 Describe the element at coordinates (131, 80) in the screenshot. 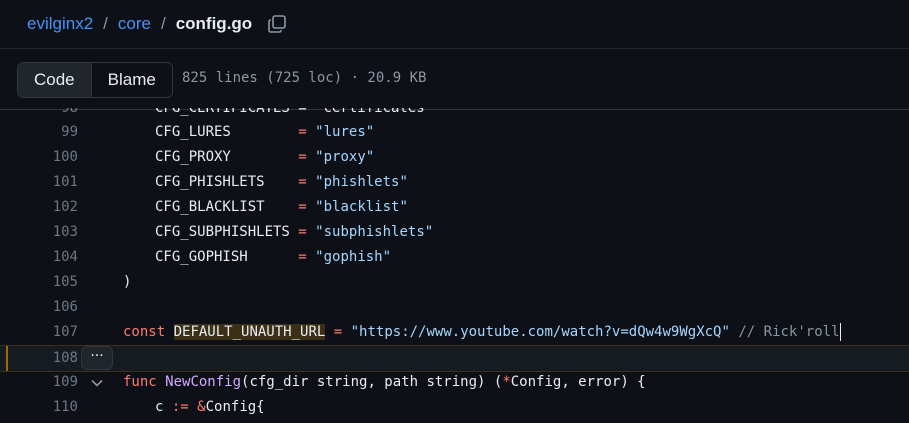

I see `blame-tab: Blame` at that location.